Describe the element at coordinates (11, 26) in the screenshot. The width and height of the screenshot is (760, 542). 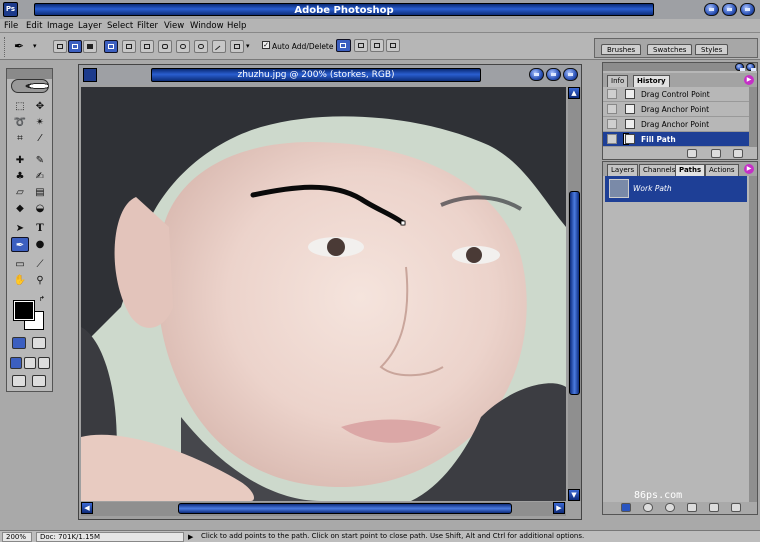
I see `menu-file: File` at that location.